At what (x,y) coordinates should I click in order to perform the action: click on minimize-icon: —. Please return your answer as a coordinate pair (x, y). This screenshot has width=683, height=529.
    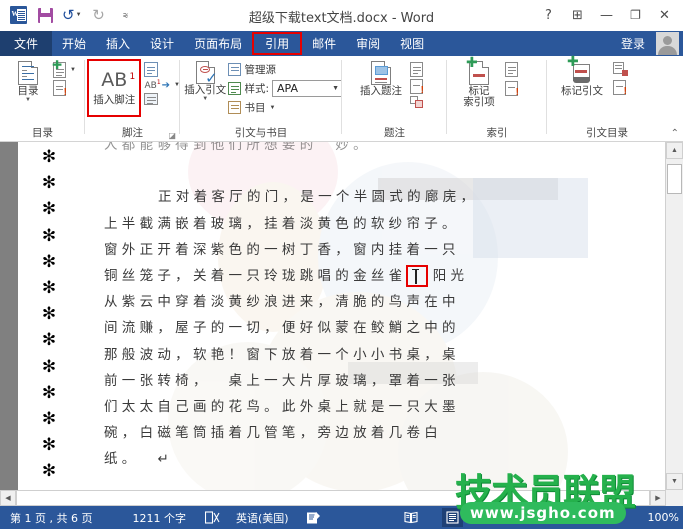
    Looking at the image, I should click on (606, 15).